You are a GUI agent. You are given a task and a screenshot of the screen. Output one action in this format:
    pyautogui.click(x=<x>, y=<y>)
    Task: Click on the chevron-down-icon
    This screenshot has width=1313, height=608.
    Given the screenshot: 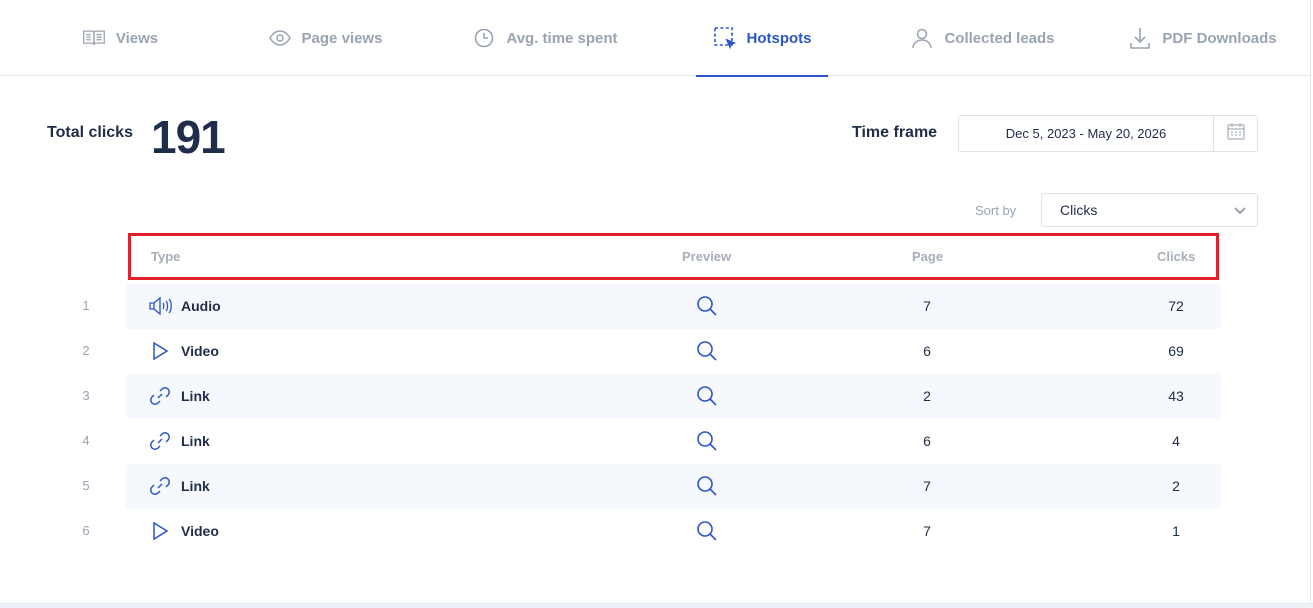 What is the action you would take?
    pyautogui.click(x=1240, y=211)
    